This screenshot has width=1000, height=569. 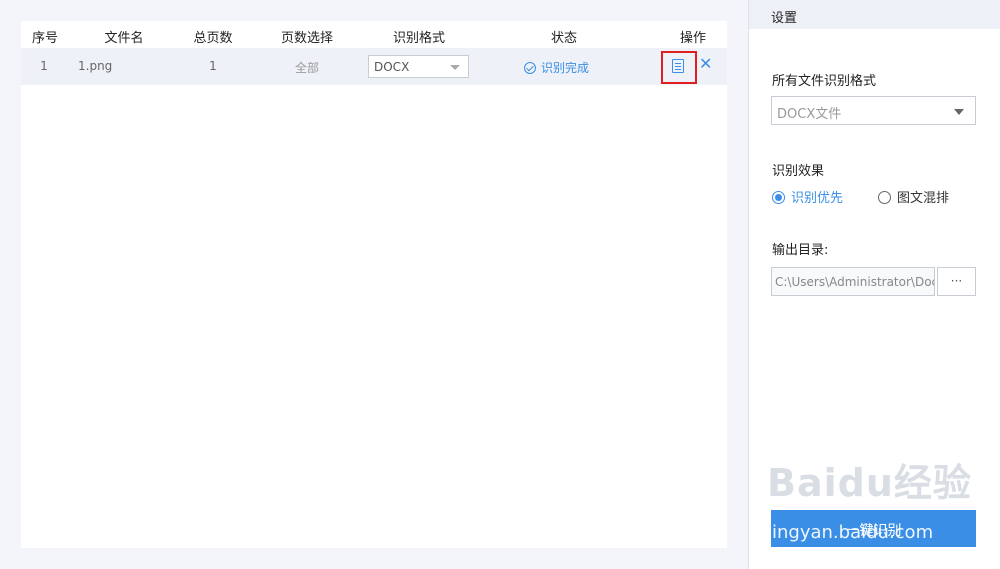 I want to click on effect-label: 识别效果, so click(x=798, y=171).